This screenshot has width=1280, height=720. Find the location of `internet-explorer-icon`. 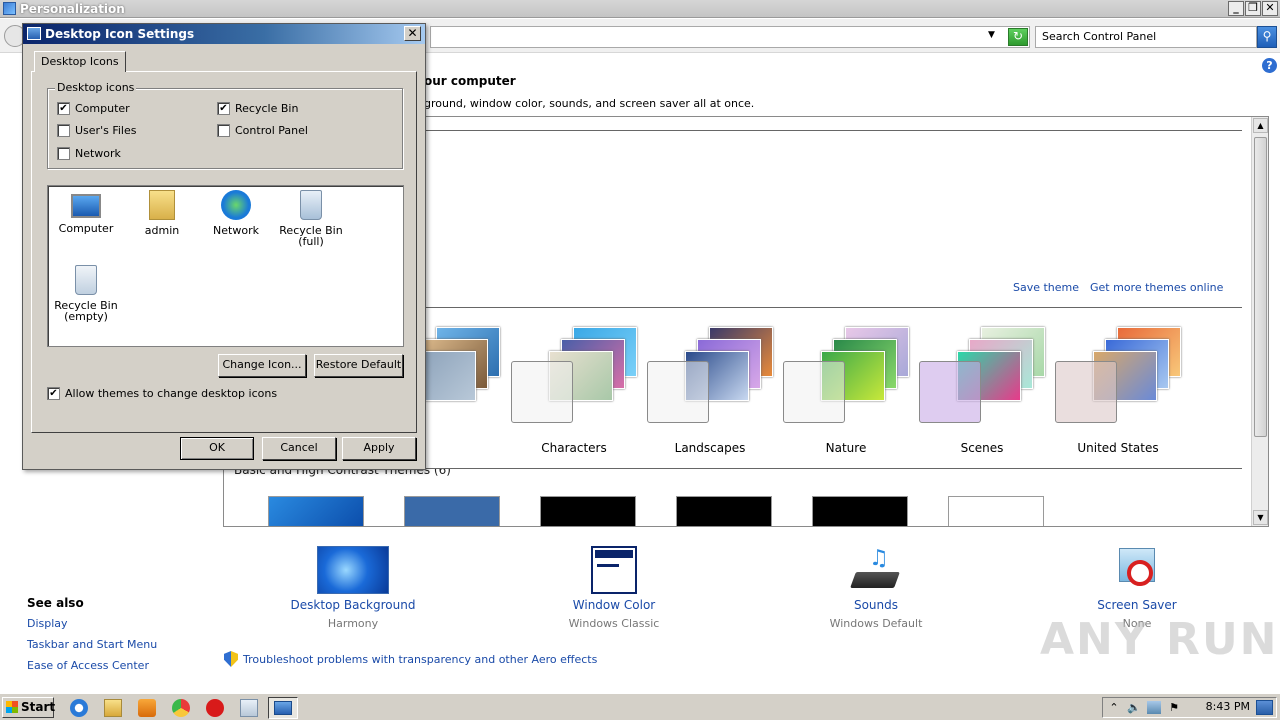

internet-explorer-icon is located at coordinates (79, 708).